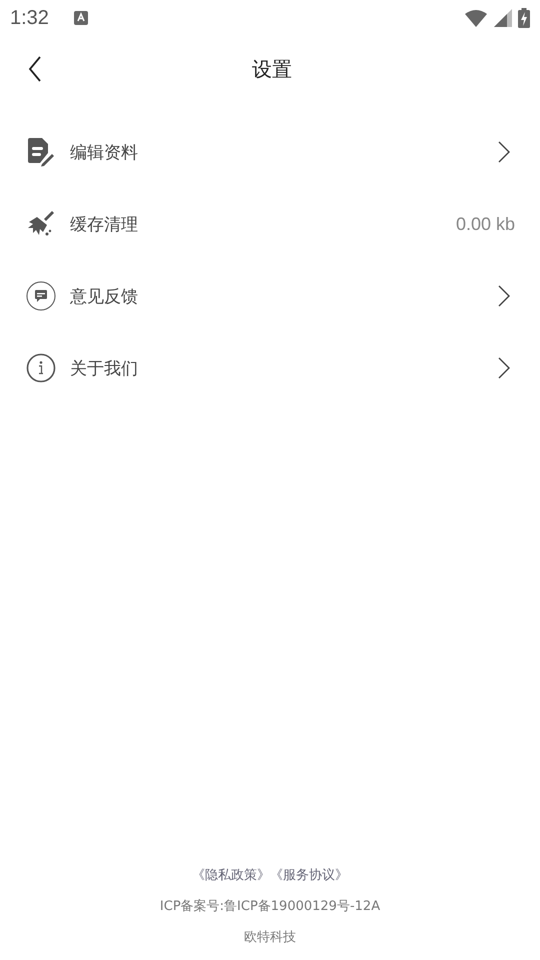 The image size is (540, 960). I want to click on row-label: 编辑资料, so click(104, 153).